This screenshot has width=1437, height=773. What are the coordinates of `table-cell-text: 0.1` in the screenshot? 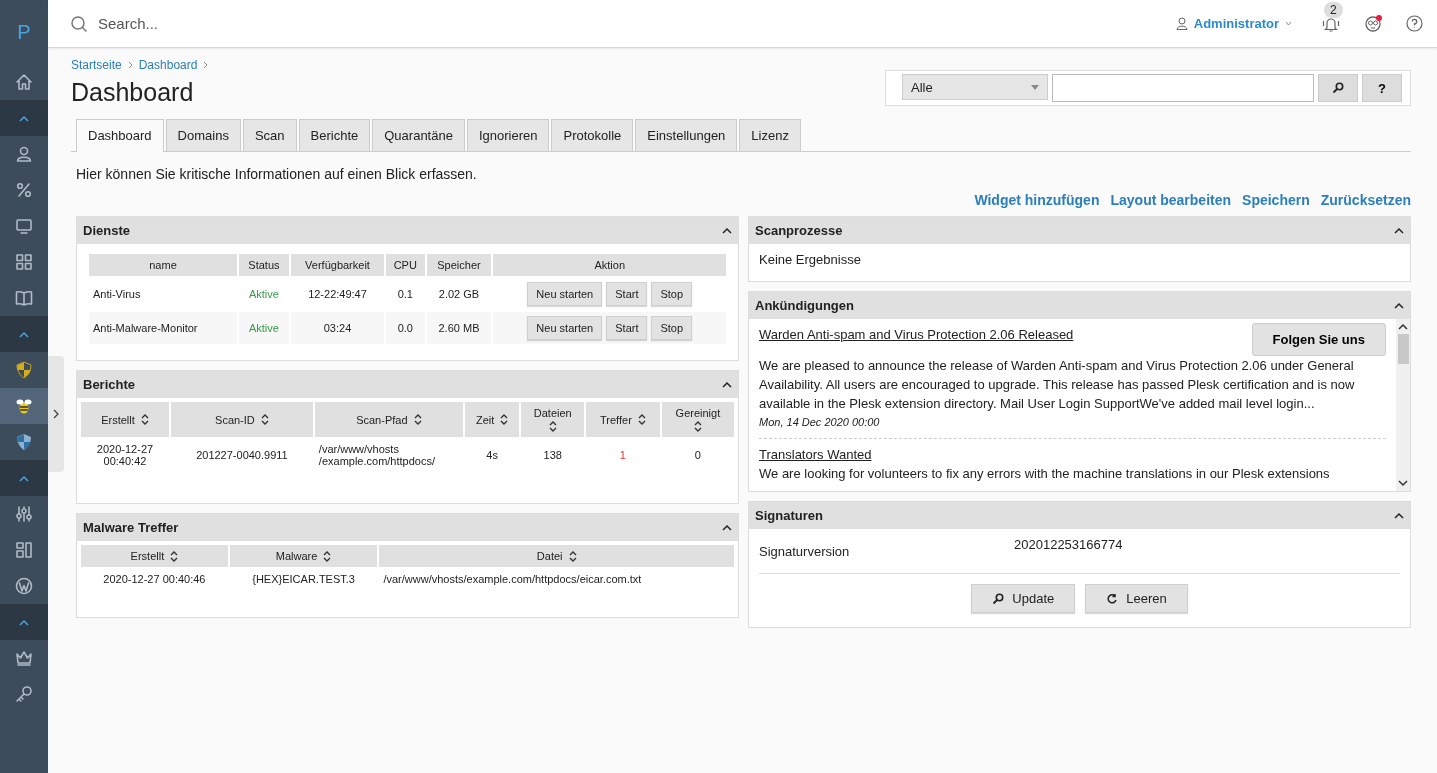 It's located at (405, 294).